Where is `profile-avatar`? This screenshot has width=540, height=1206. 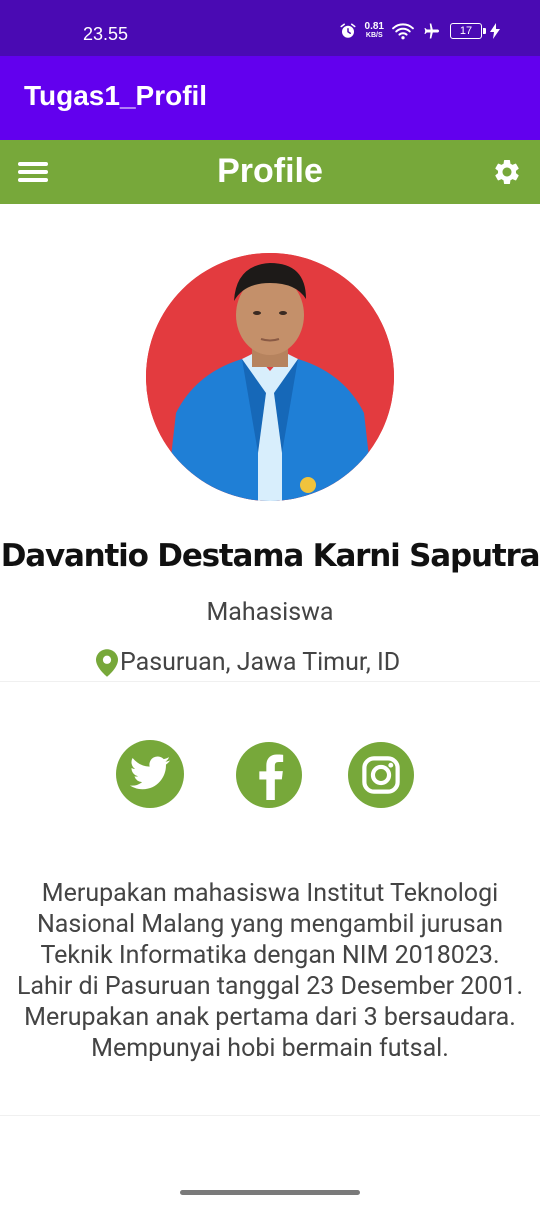 profile-avatar is located at coordinates (270, 377).